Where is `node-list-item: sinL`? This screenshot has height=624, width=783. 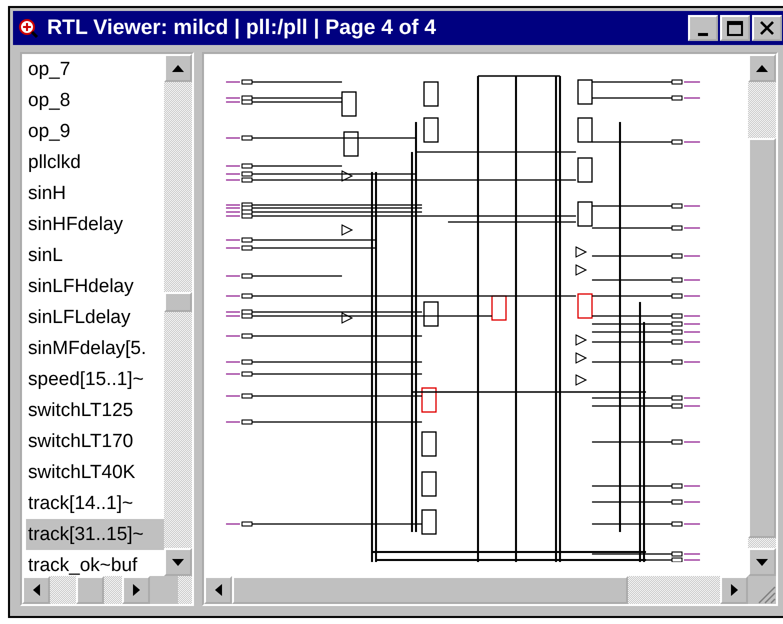 node-list-item: sinL is located at coordinates (95, 255).